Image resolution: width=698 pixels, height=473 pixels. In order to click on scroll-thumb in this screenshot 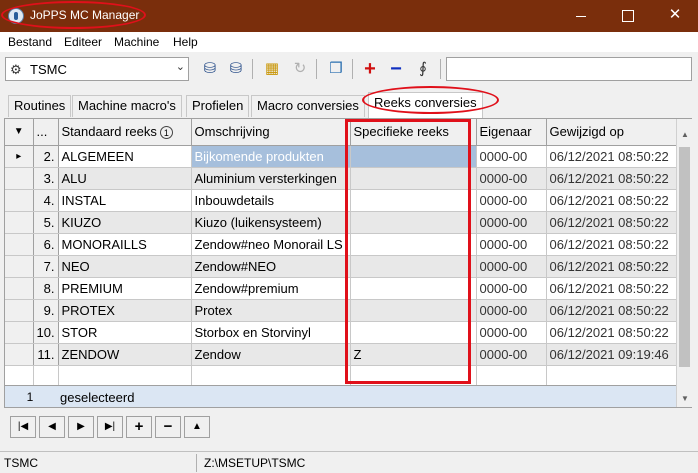, I will do `click(684, 257)`.